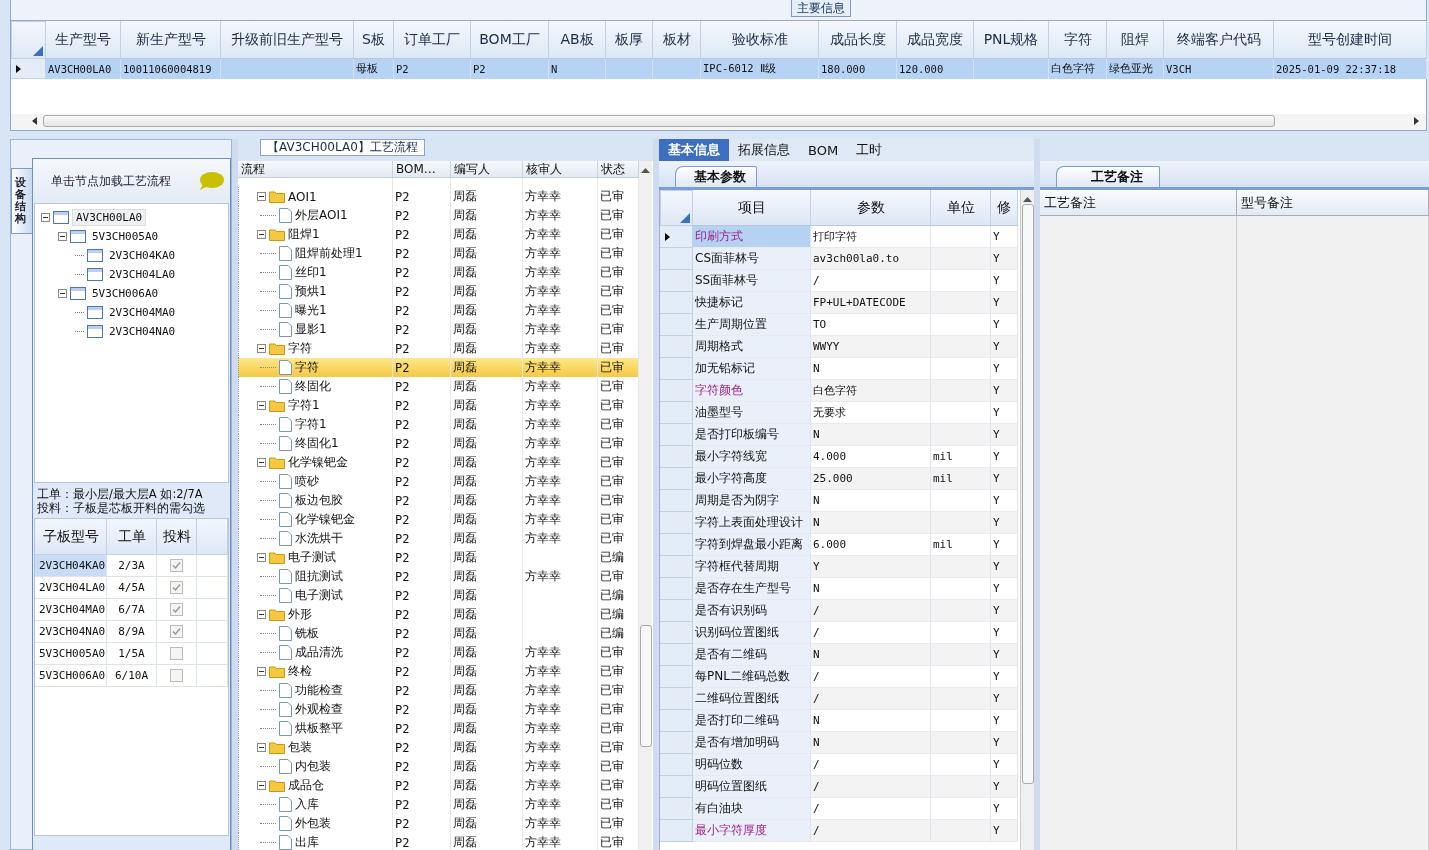  Describe the element at coordinates (752, 208) in the screenshot. I see `column-header: 项目` at that location.